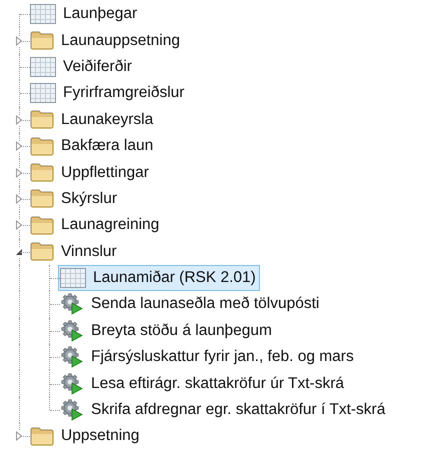  What do you see at coordinates (106, 41) in the screenshot?
I see `tree-item: Launauppsetning` at bounding box center [106, 41].